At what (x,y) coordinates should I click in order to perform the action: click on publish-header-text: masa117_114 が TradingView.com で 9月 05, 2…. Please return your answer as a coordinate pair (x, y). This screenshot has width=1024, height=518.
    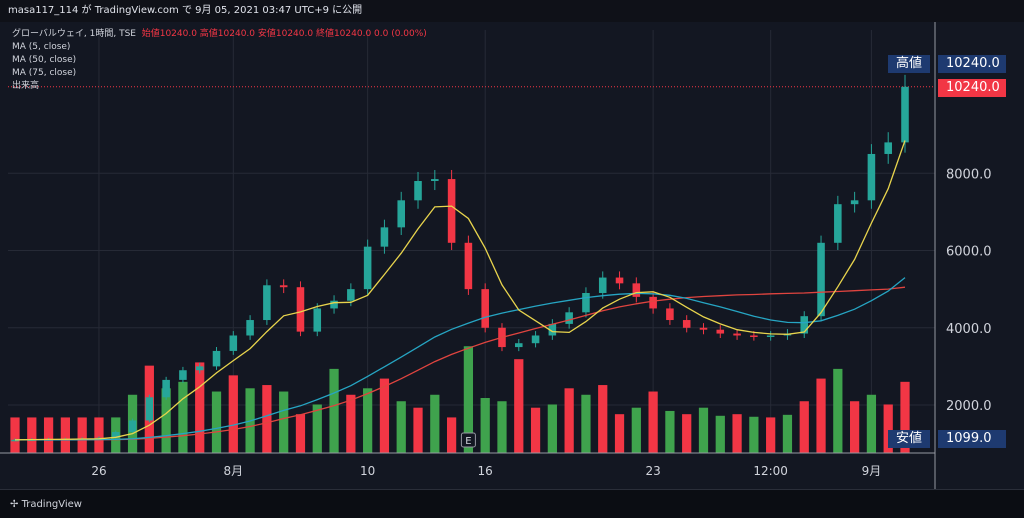
    Looking at the image, I should click on (185, 10).